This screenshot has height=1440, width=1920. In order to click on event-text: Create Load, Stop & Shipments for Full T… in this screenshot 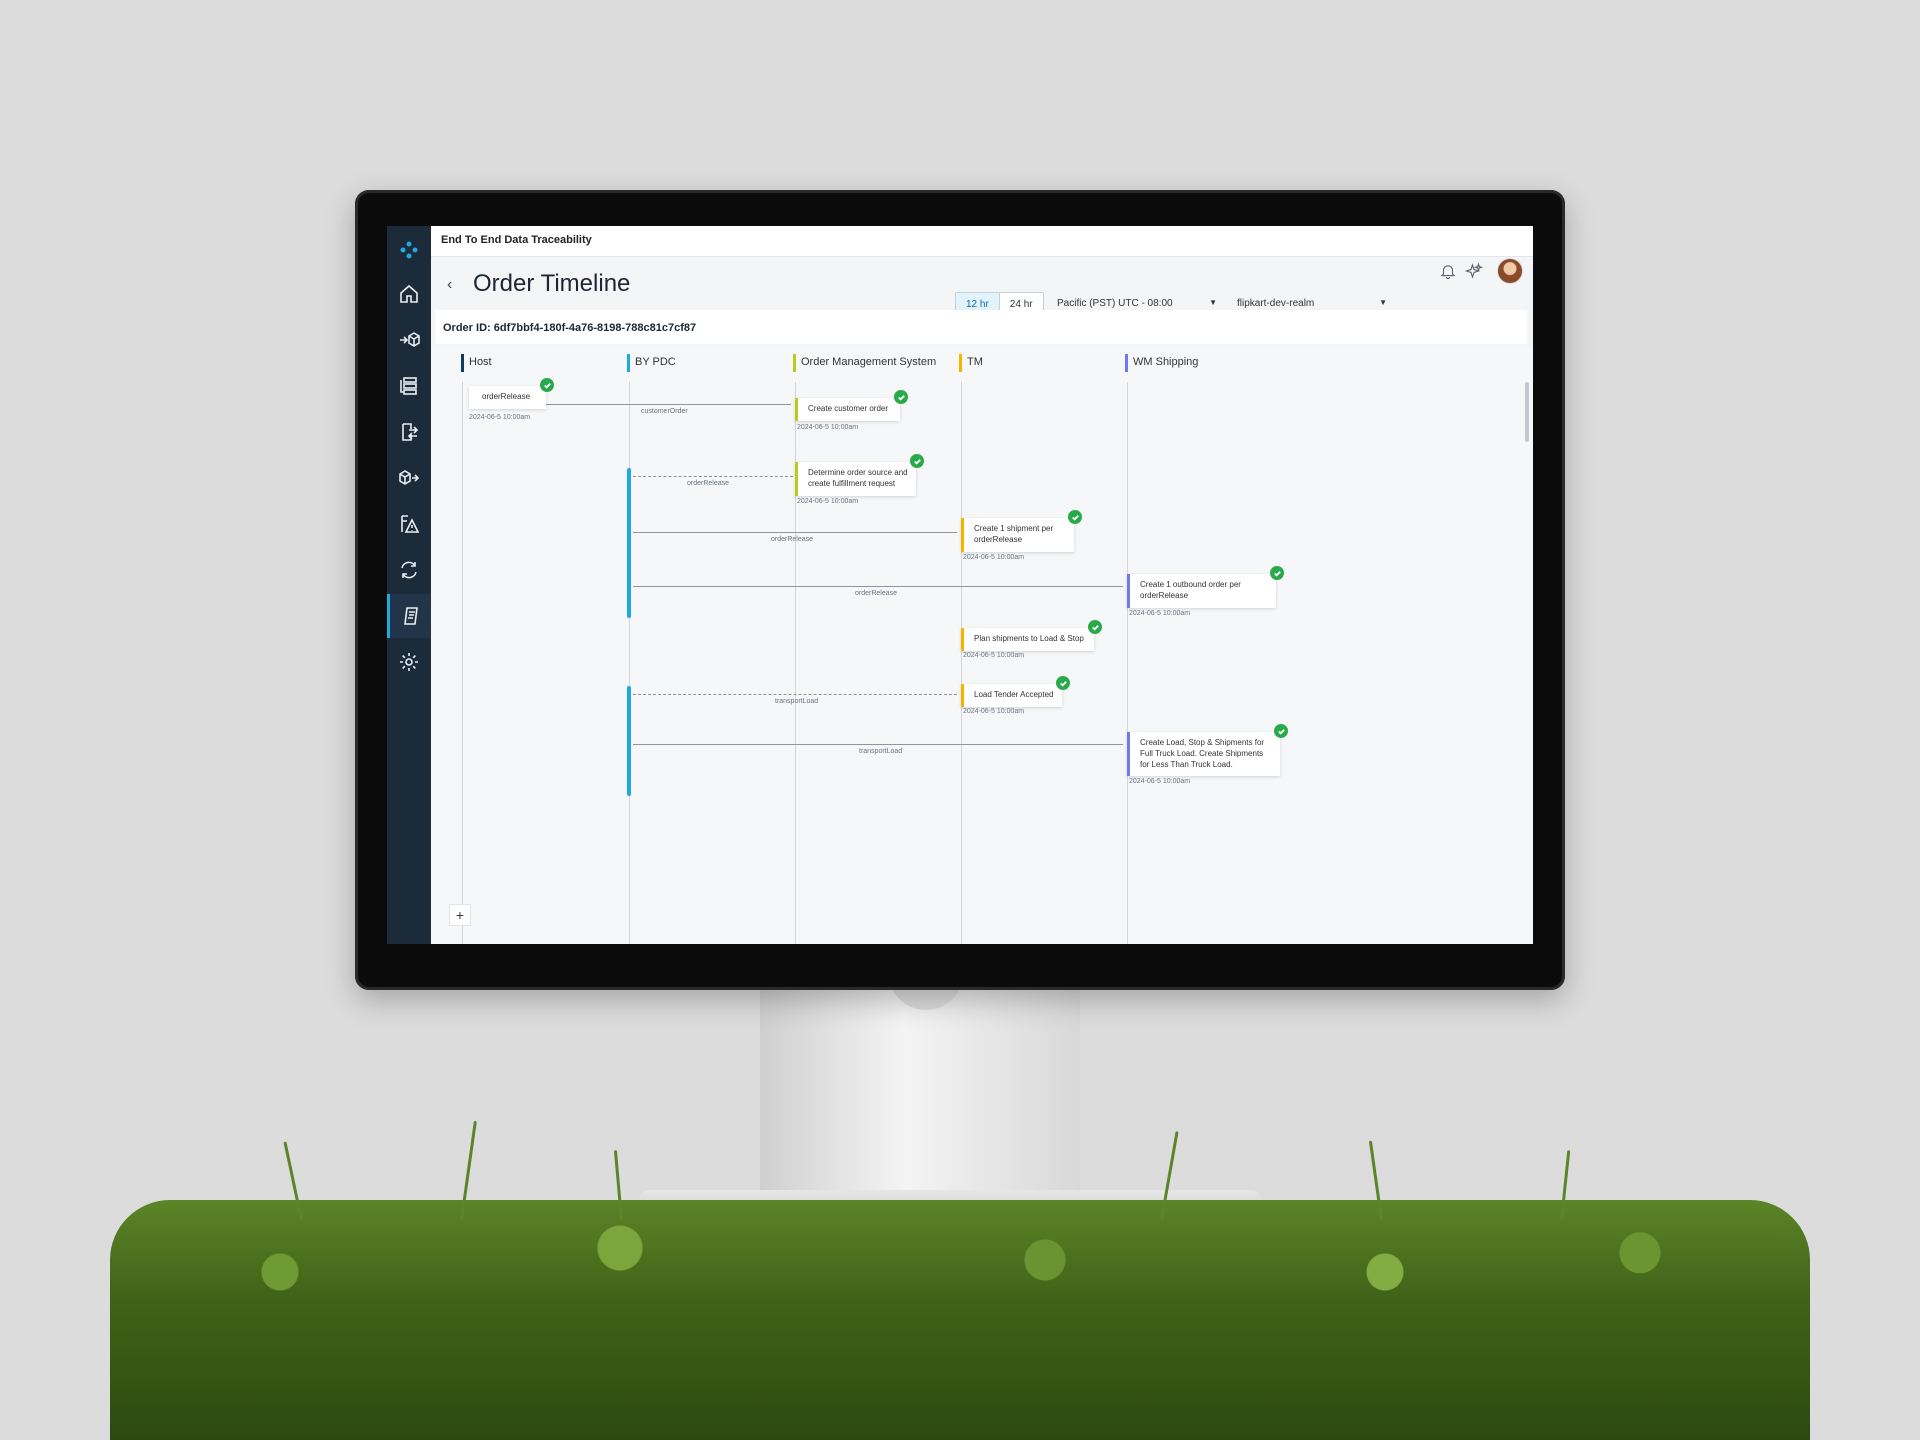, I will do `click(1202, 753)`.